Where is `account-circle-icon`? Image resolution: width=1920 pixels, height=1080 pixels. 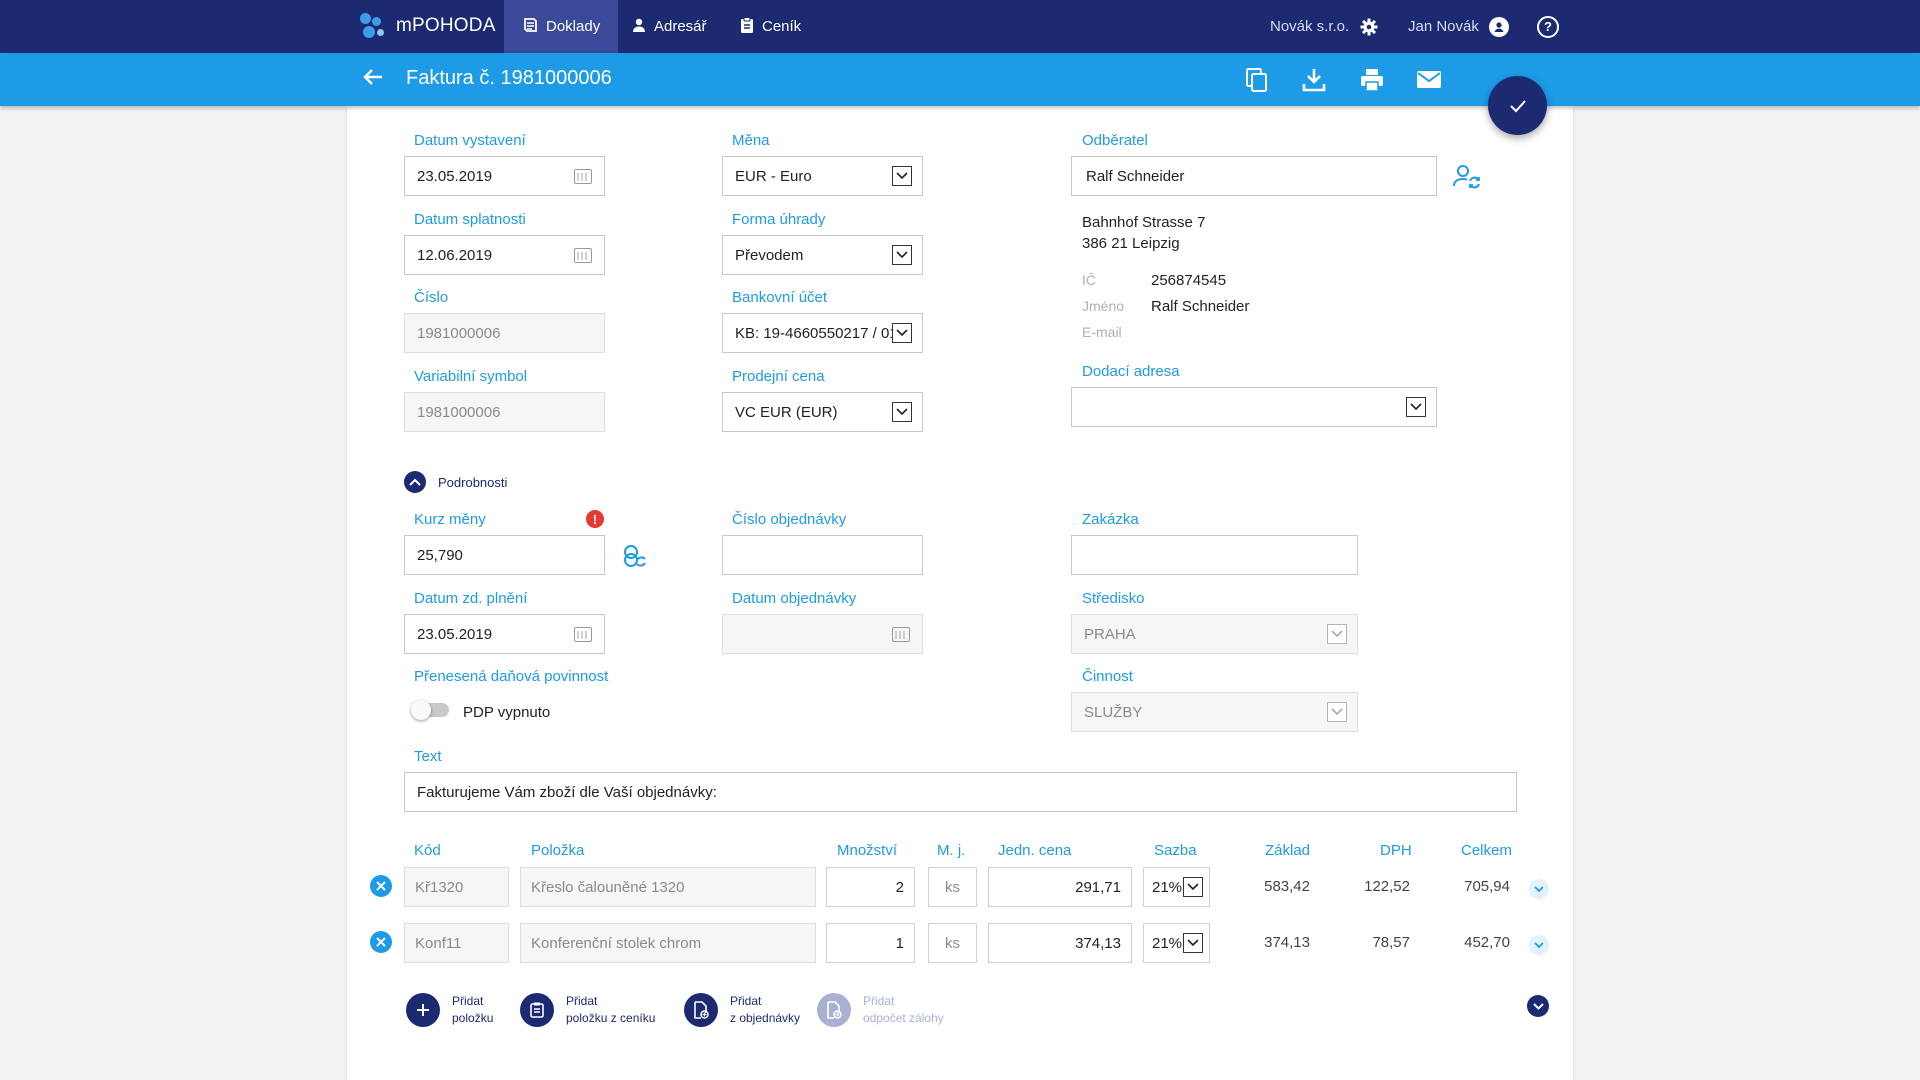 account-circle-icon is located at coordinates (1498, 26).